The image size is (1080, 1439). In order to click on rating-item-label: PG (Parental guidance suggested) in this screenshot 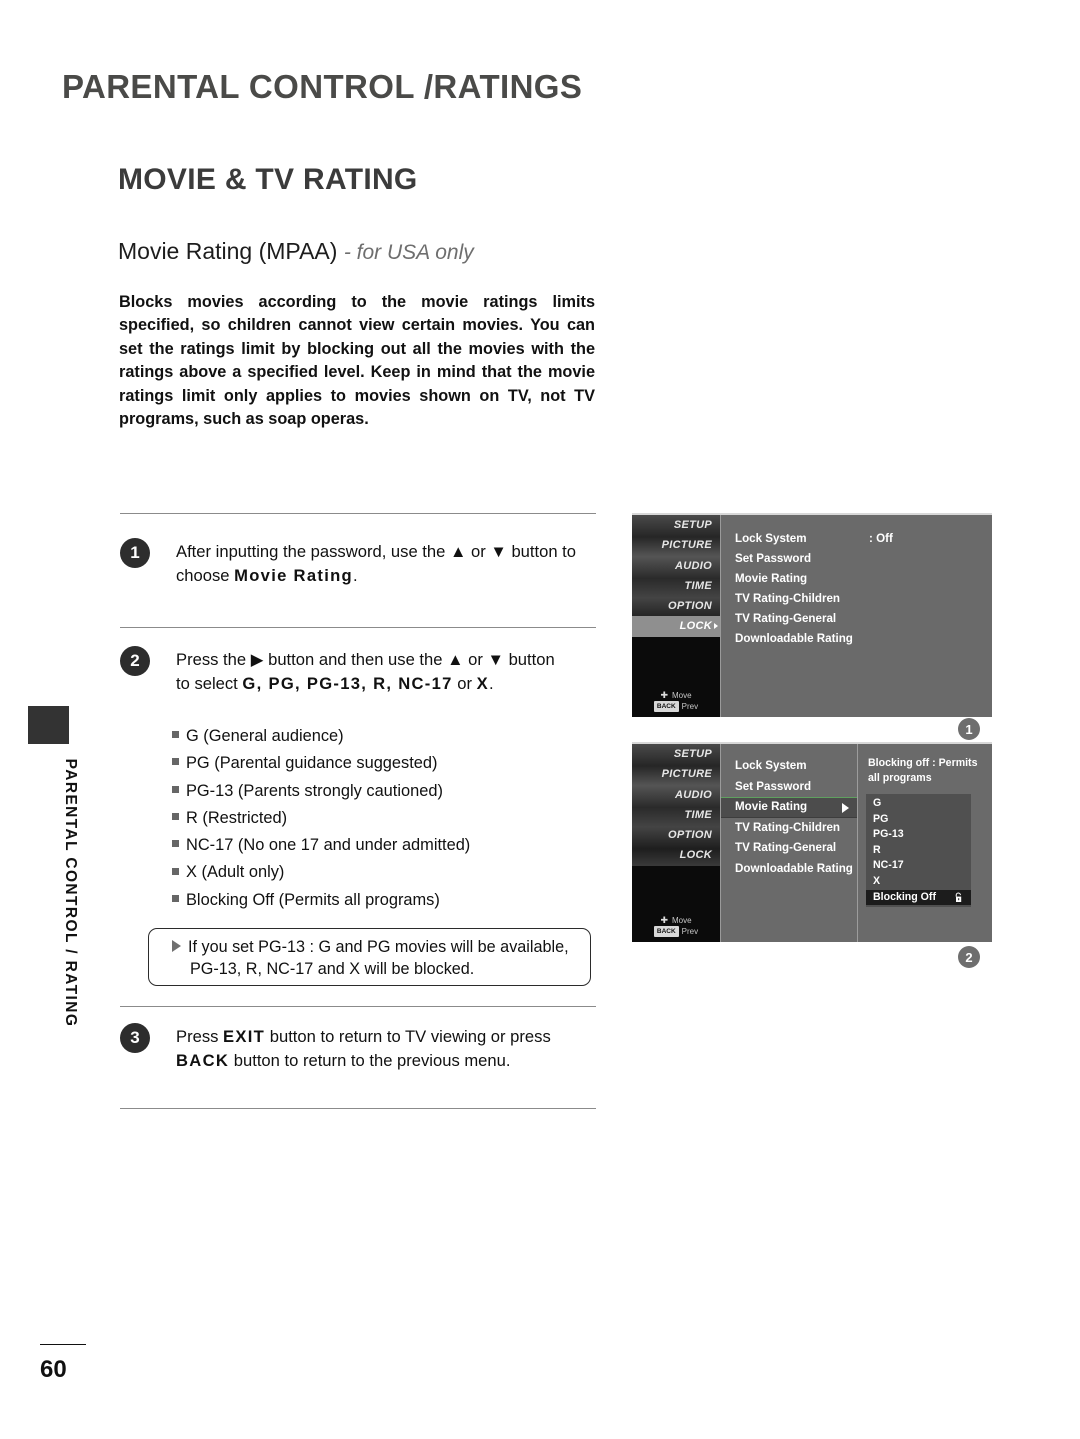, I will do `click(312, 763)`.